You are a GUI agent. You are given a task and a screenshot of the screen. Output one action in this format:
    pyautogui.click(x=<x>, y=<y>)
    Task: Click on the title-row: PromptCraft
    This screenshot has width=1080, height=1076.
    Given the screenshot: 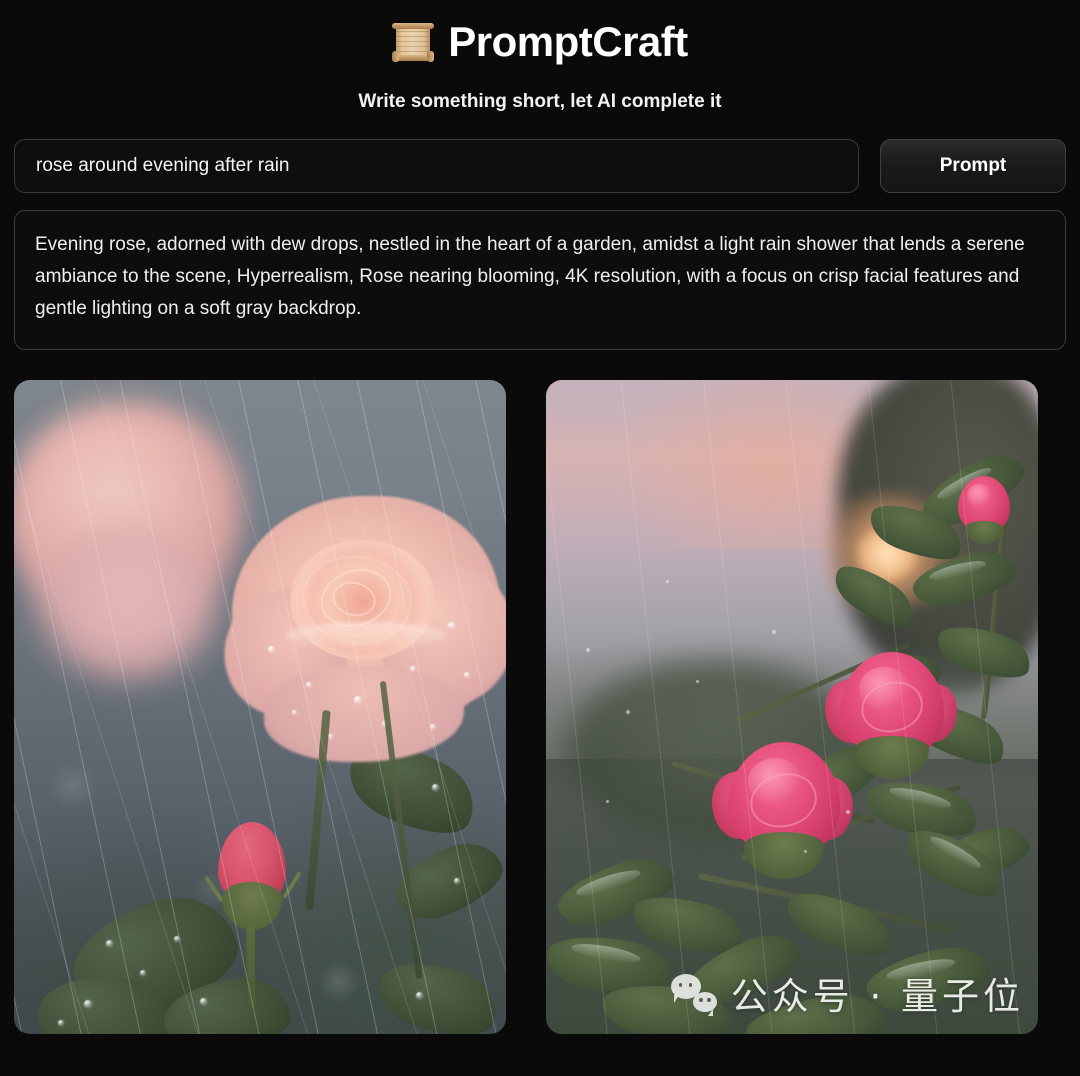 What is the action you would take?
    pyautogui.click(x=540, y=42)
    